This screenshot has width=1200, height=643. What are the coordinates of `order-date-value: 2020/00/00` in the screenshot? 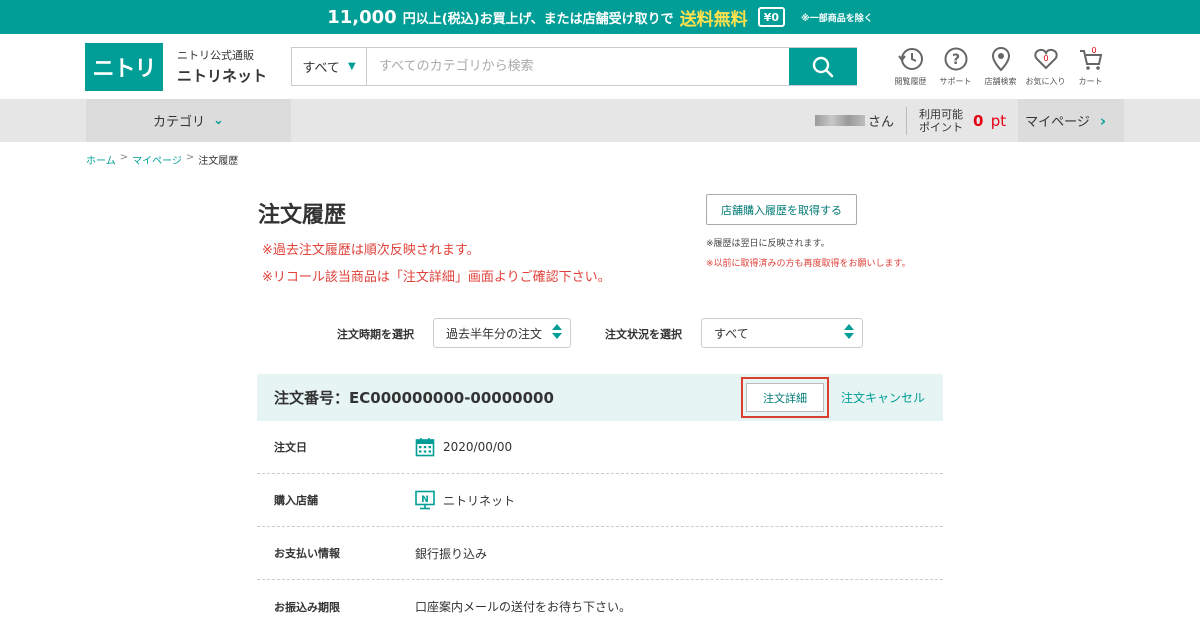 It's located at (463, 447).